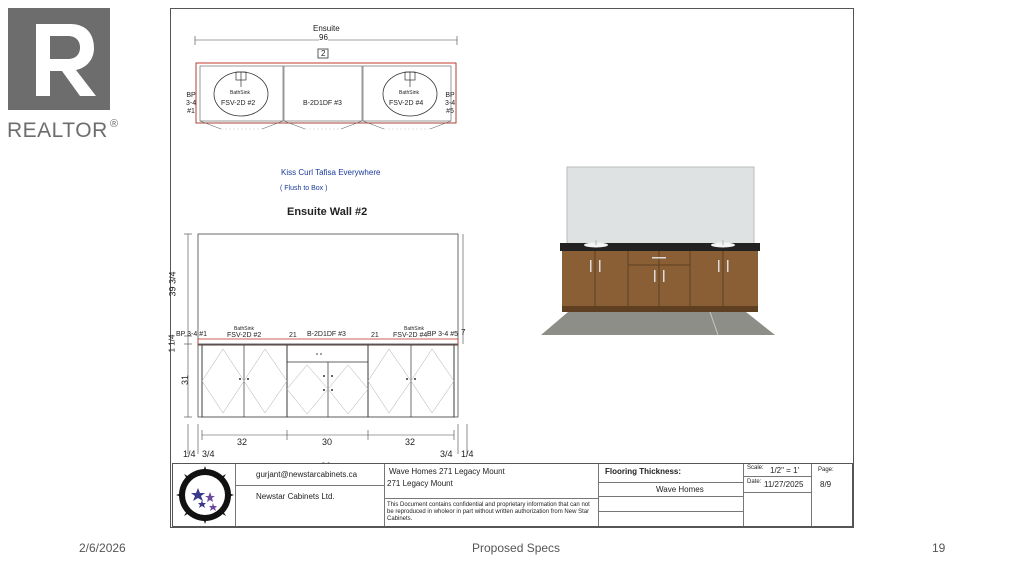 This screenshot has width=1024, height=576. I want to click on elev-left-sink-cabinet: FSV-2D #2, so click(244, 335).